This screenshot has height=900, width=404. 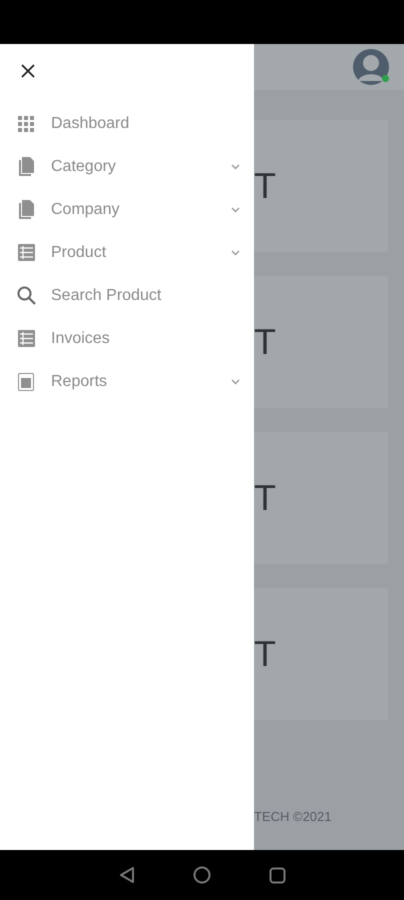 I want to click on recents-button, so click(x=277, y=875).